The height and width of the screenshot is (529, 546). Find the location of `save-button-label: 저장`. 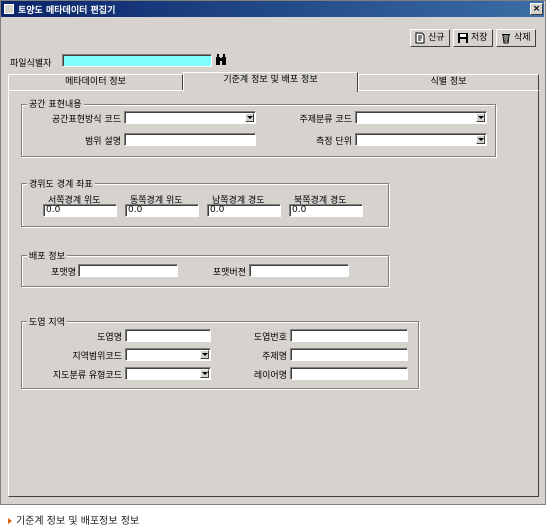

save-button-label: 저장 is located at coordinates (479, 38).